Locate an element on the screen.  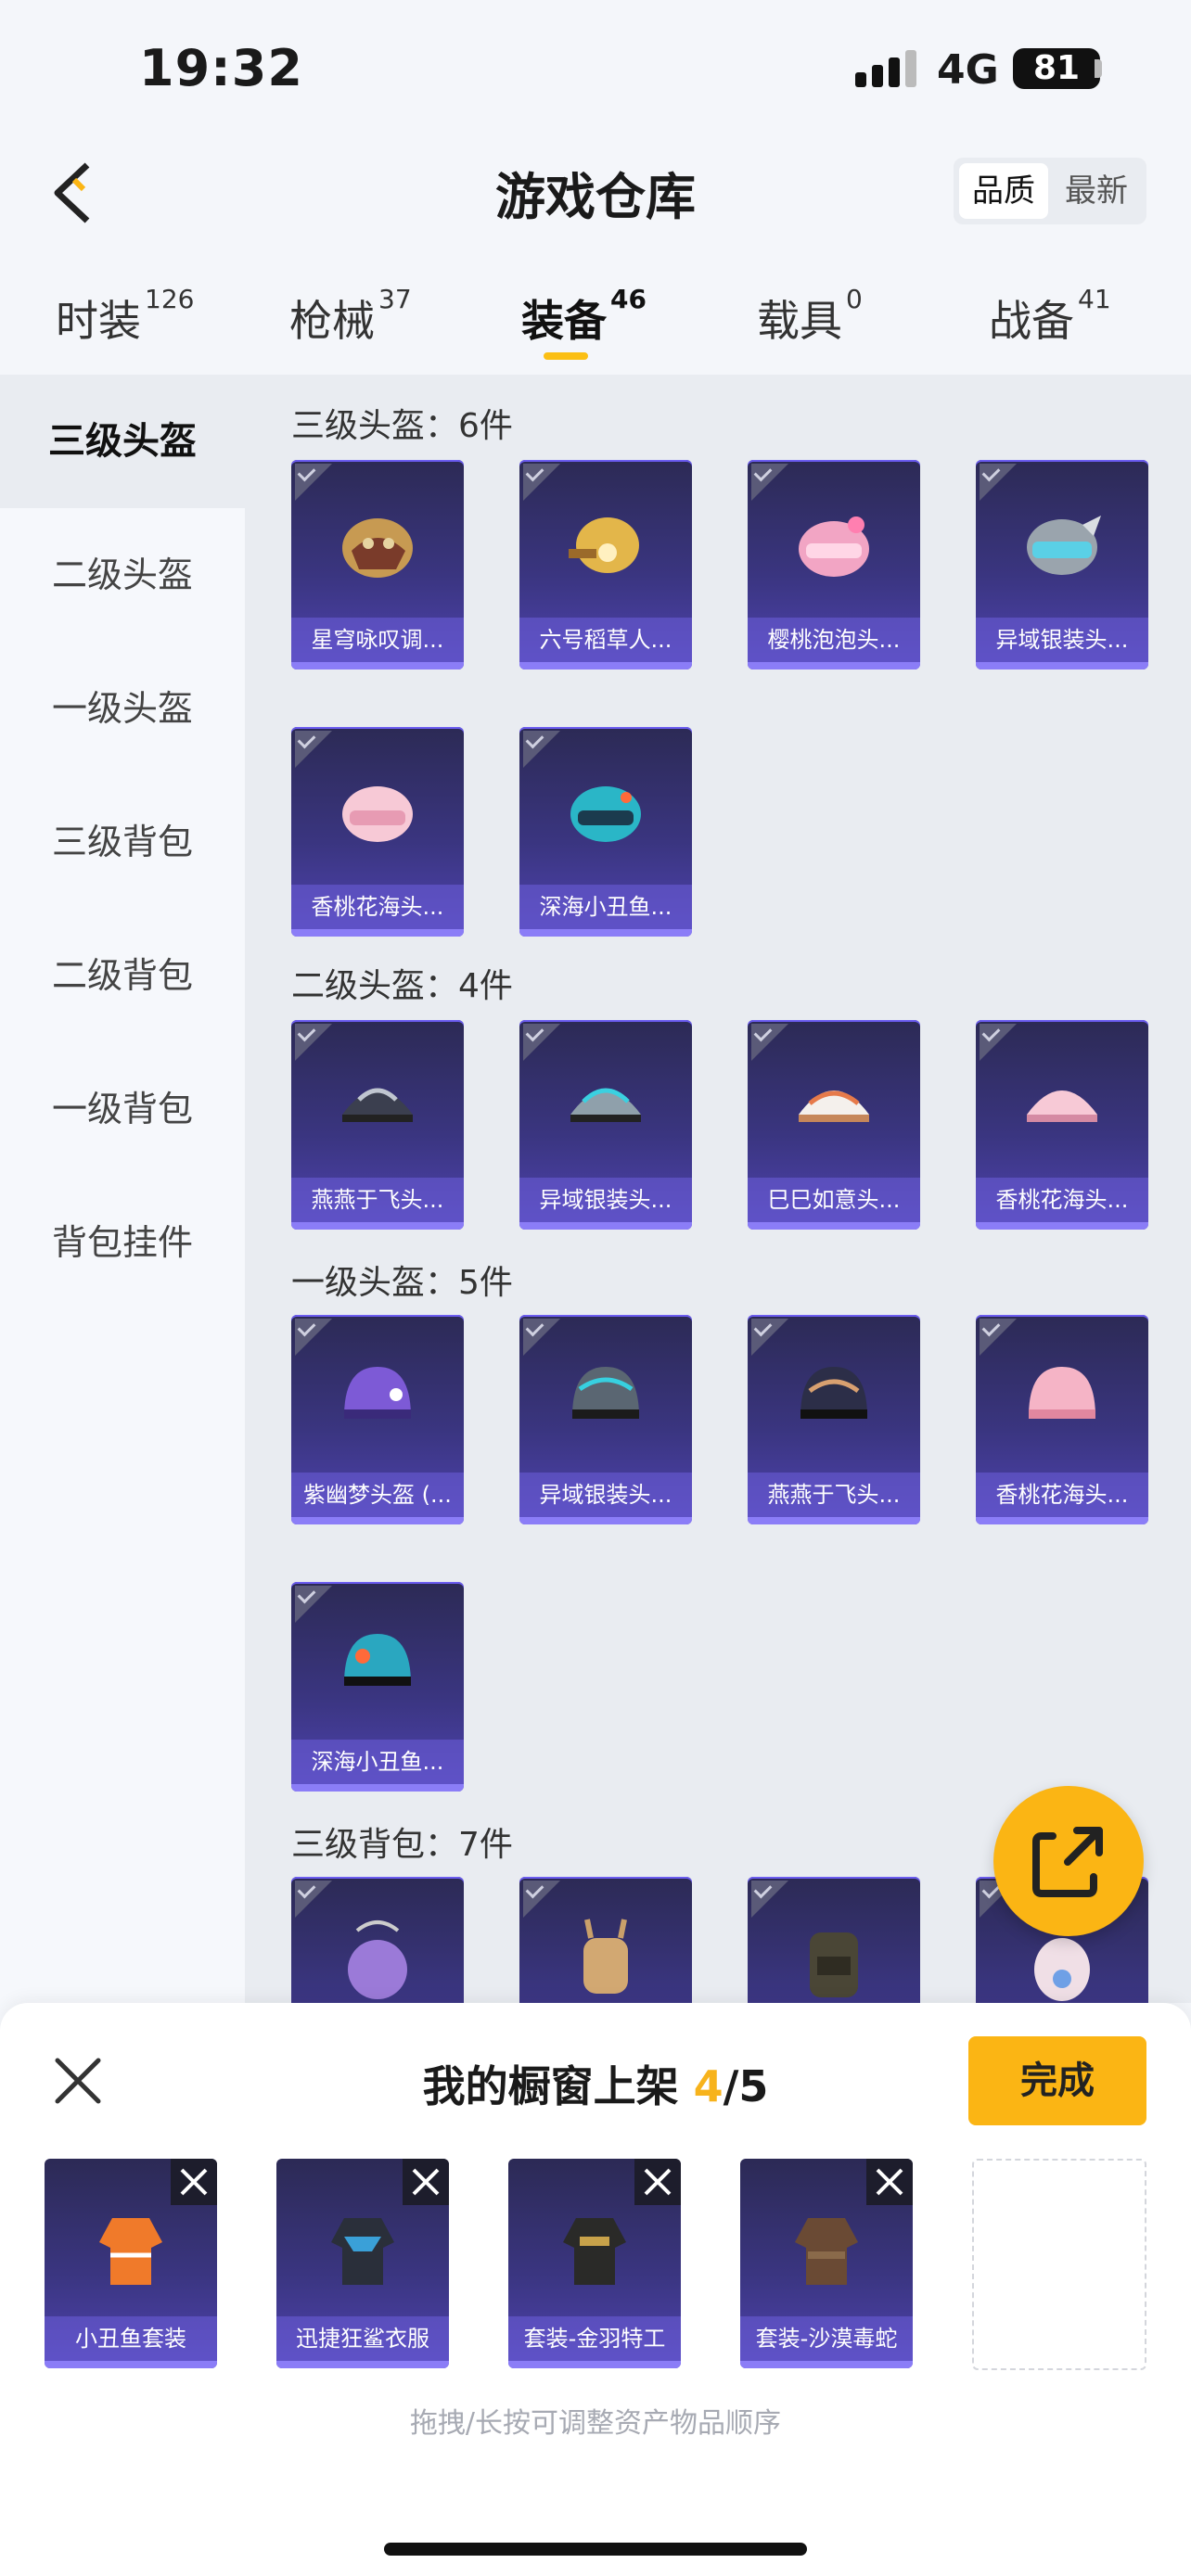
tab-equipment: 装备 46 is located at coordinates (584, 316).